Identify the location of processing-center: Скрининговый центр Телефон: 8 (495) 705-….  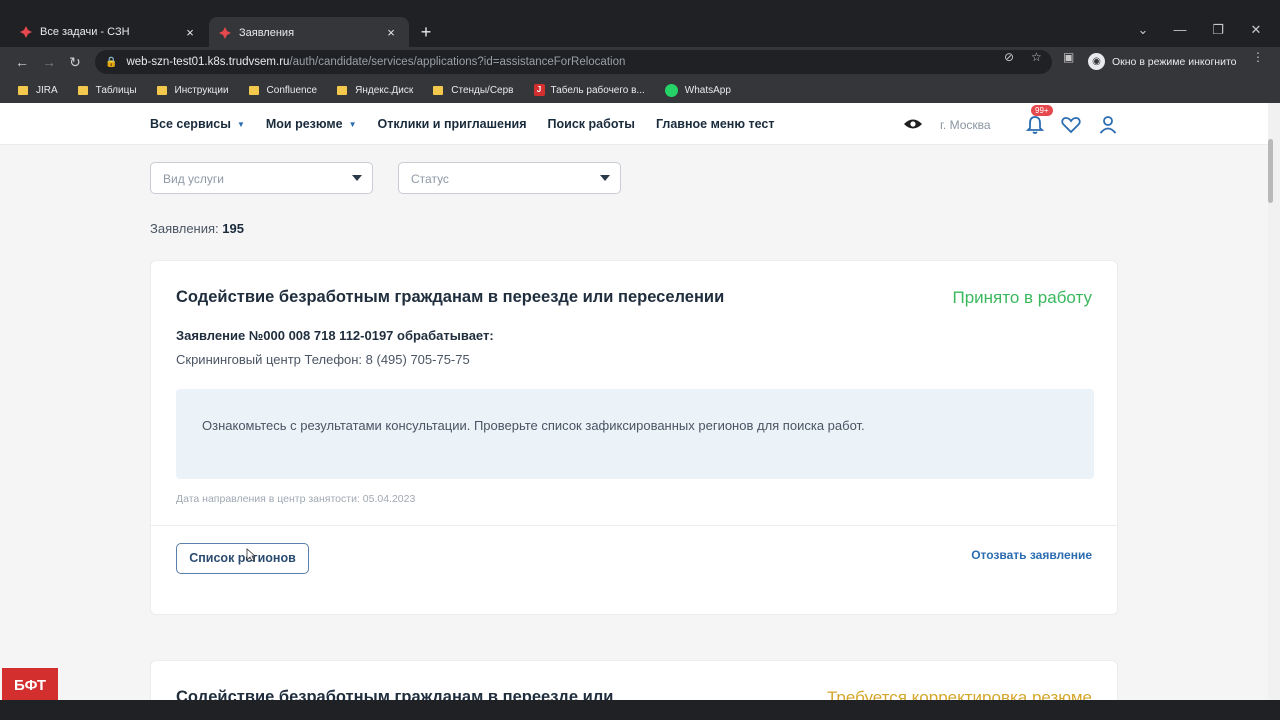
(323, 359).